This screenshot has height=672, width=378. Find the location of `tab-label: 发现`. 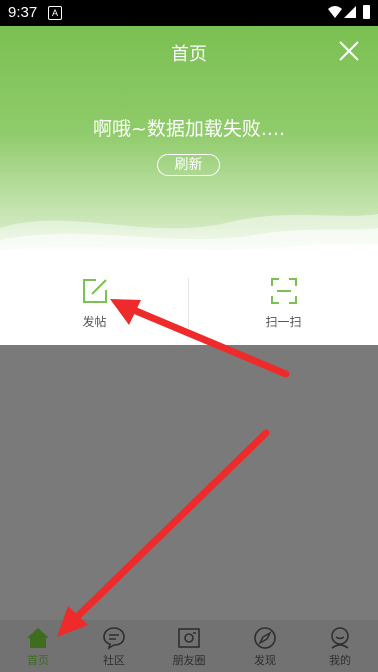

tab-label: 发现 is located at coordinates (265, 660).